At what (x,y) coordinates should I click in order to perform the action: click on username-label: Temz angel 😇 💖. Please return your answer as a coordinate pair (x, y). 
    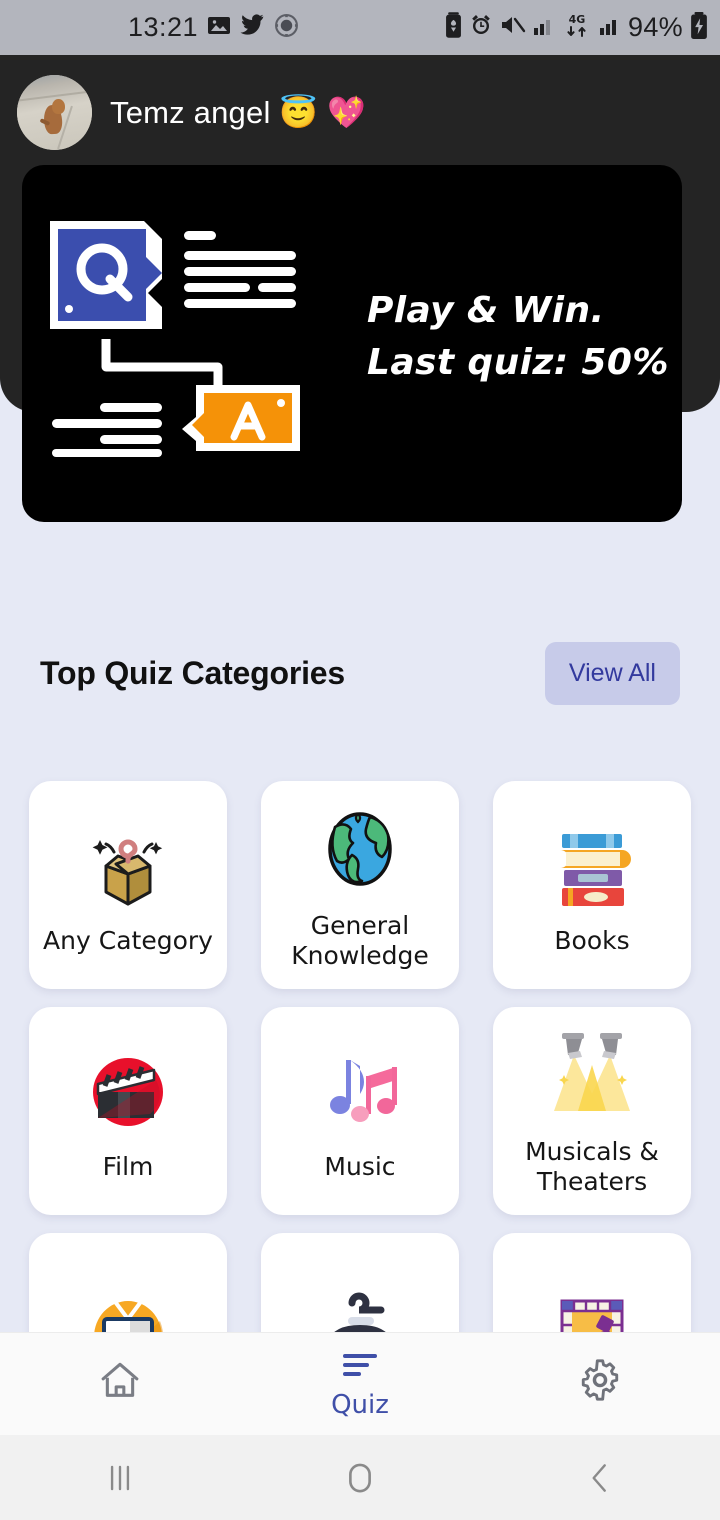
    Looking at the image, I should click on (238, 112).